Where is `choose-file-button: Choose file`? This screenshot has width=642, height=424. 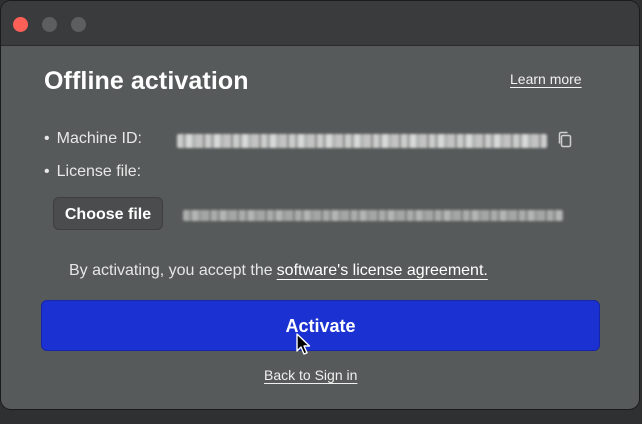 choose-file-button: Choose file is located at coordinates (108, 213).